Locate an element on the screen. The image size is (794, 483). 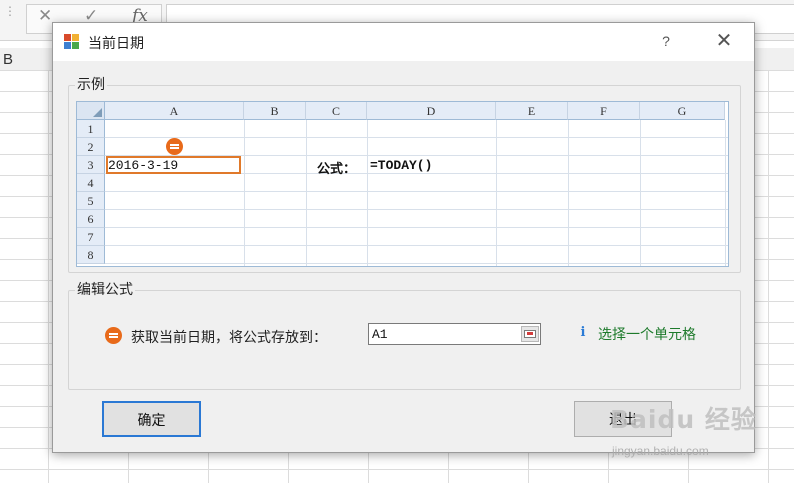
preview-col-e: E is located at coordinates (532, 111).